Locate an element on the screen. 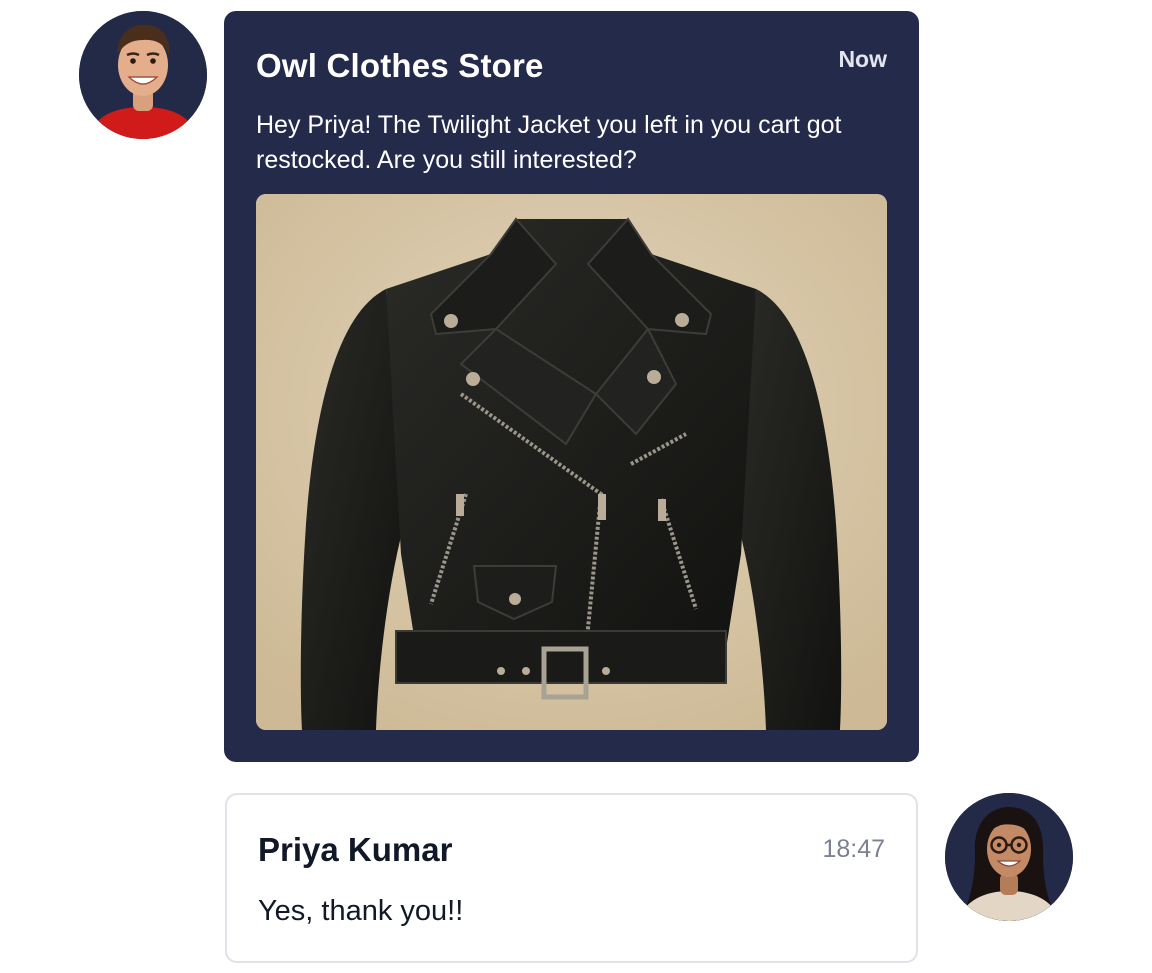  message-time: Now is located at coordinates (862, 59).